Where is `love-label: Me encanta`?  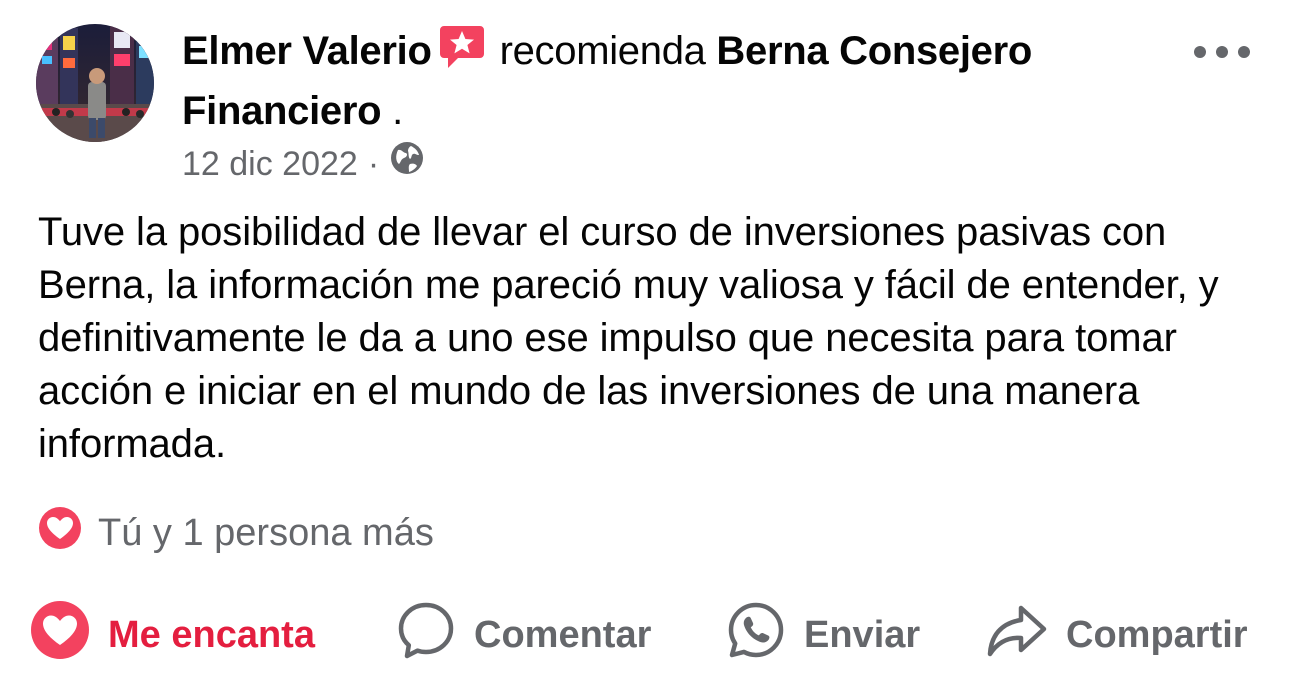 love-label: Me encanta is located at coordinates (211, 634).